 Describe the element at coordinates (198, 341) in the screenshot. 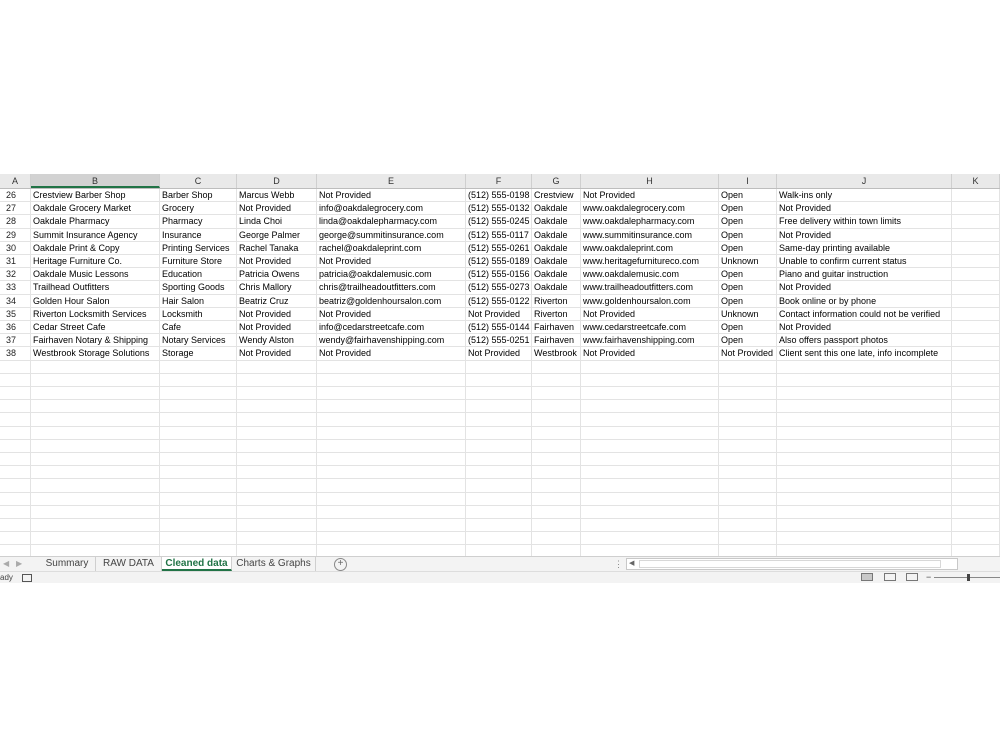

I see `cell-c: Notary Services` at that location.